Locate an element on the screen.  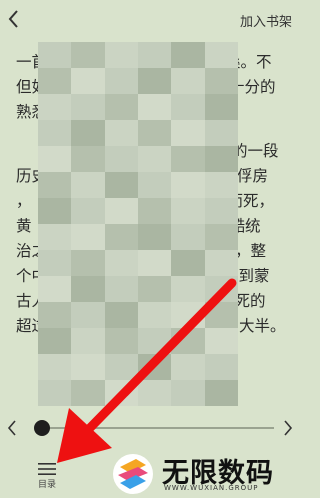
watermark-logo: 无限数码 WWW.WUXIAN.GROUP is located at coordinates (204, 473).